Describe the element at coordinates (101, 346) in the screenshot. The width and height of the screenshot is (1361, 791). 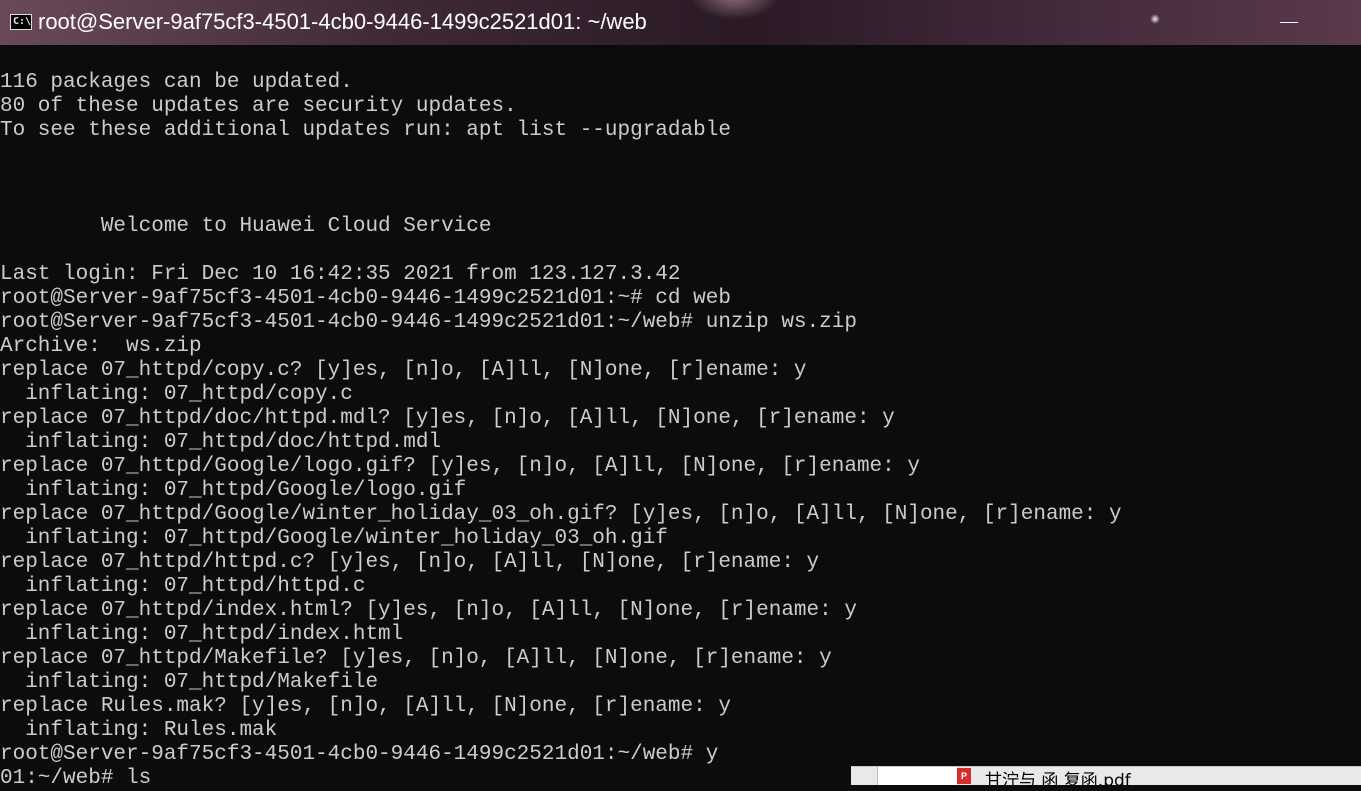
I see `terminal-line: Archive: ws.zip` at that location.